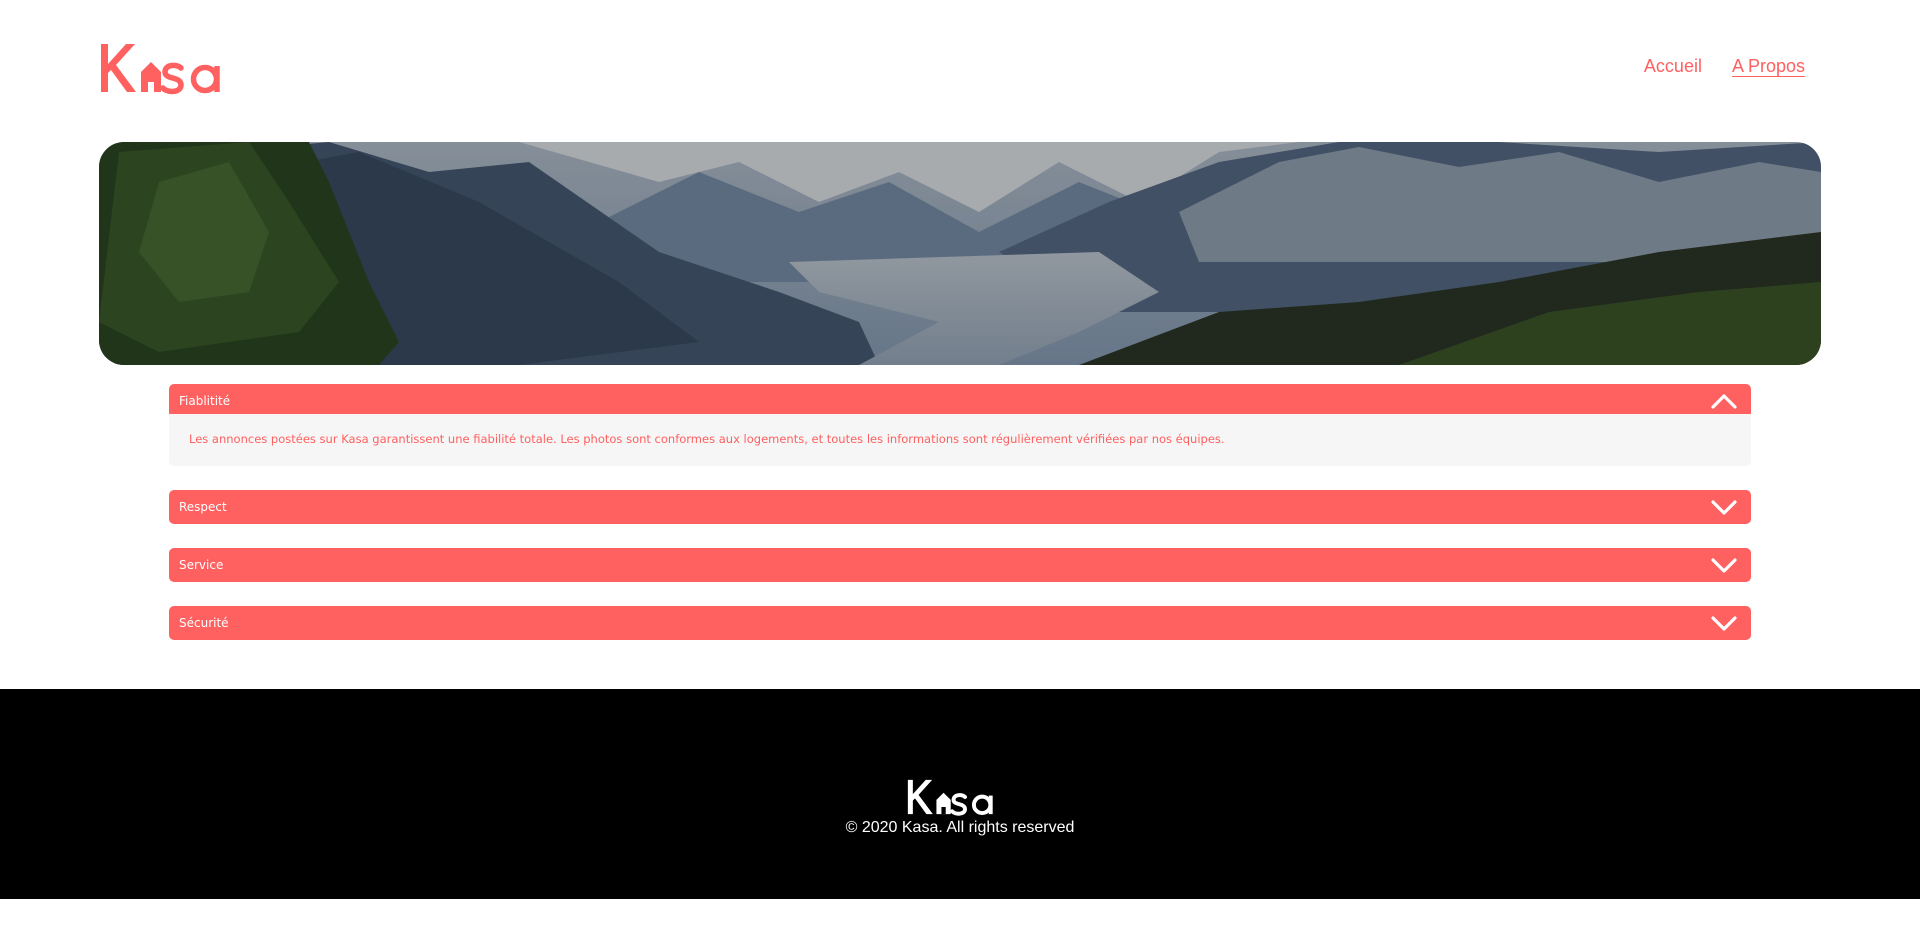  I want to click on nav-link-accueil: Accueil, so click(1673, 66).